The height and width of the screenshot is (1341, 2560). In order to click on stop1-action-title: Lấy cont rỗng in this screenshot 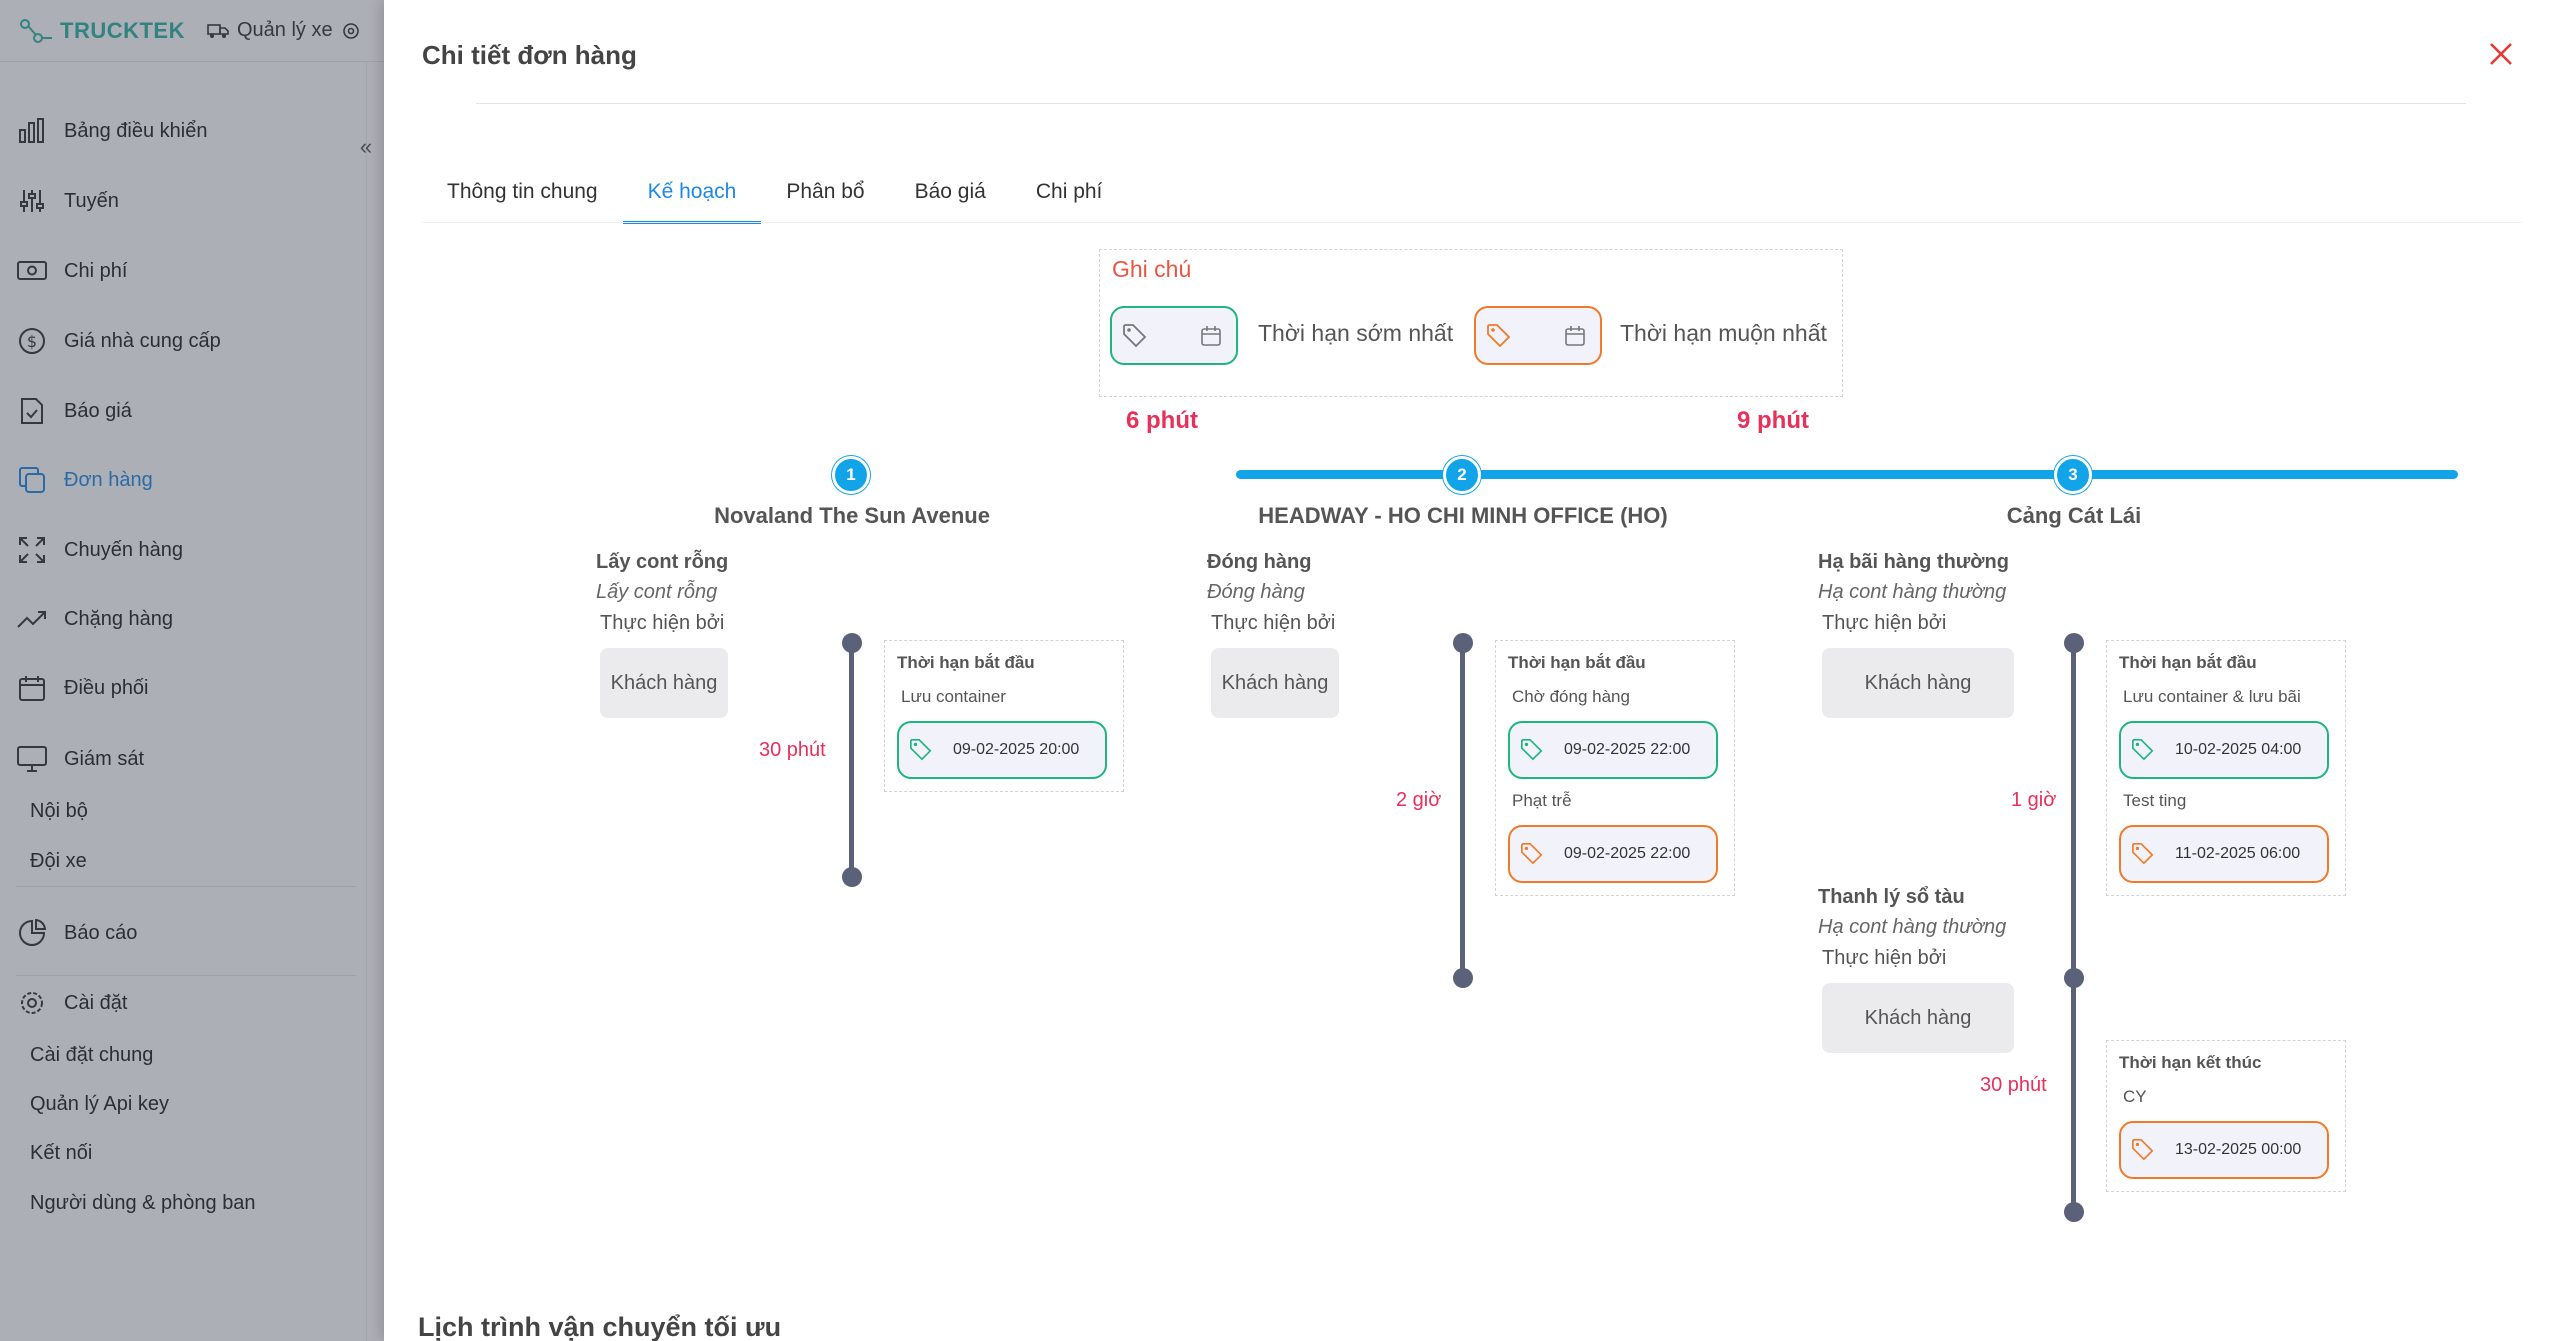, I will do `click(662, 562)`.